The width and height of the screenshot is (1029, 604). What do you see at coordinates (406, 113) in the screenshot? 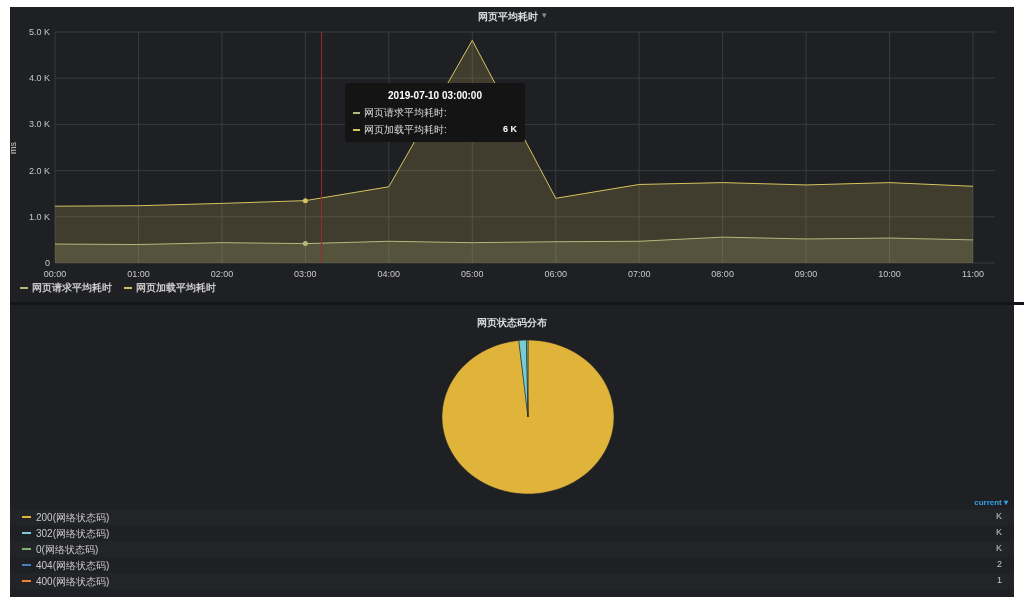
I see `tooltip-label: 网页请求平均耗时:` at bounding box center [406, 113].